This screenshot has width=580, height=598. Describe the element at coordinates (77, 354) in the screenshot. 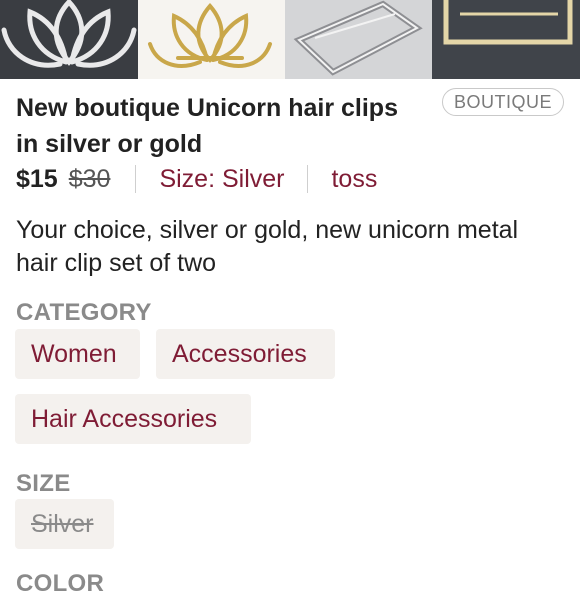

I see `category-chip-women: Women` at that location.